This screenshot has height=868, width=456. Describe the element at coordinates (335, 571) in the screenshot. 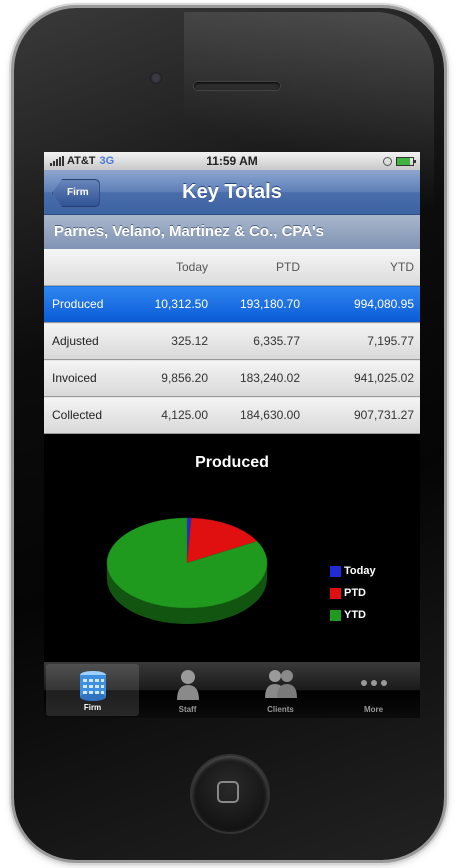

I see `legend-swatch-today` at that location.